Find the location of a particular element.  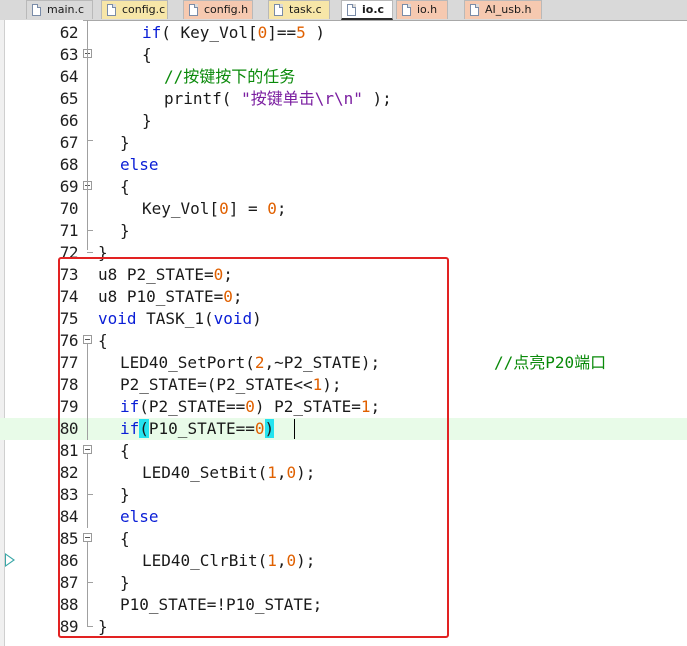

tab-main-c: main.c is located at coordinates (59, 9).